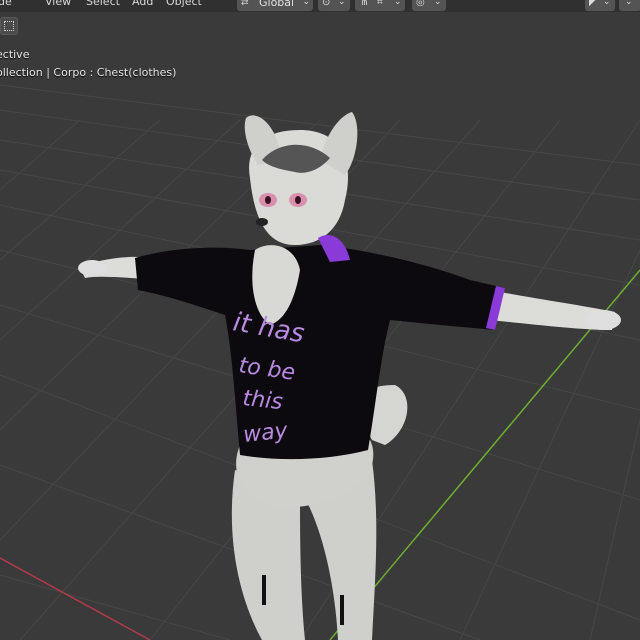  What do you see at coordinates (420, 4) in the screenshot?
I see `proportional-editing-icon: ◎` at bounding box center [420, 4].